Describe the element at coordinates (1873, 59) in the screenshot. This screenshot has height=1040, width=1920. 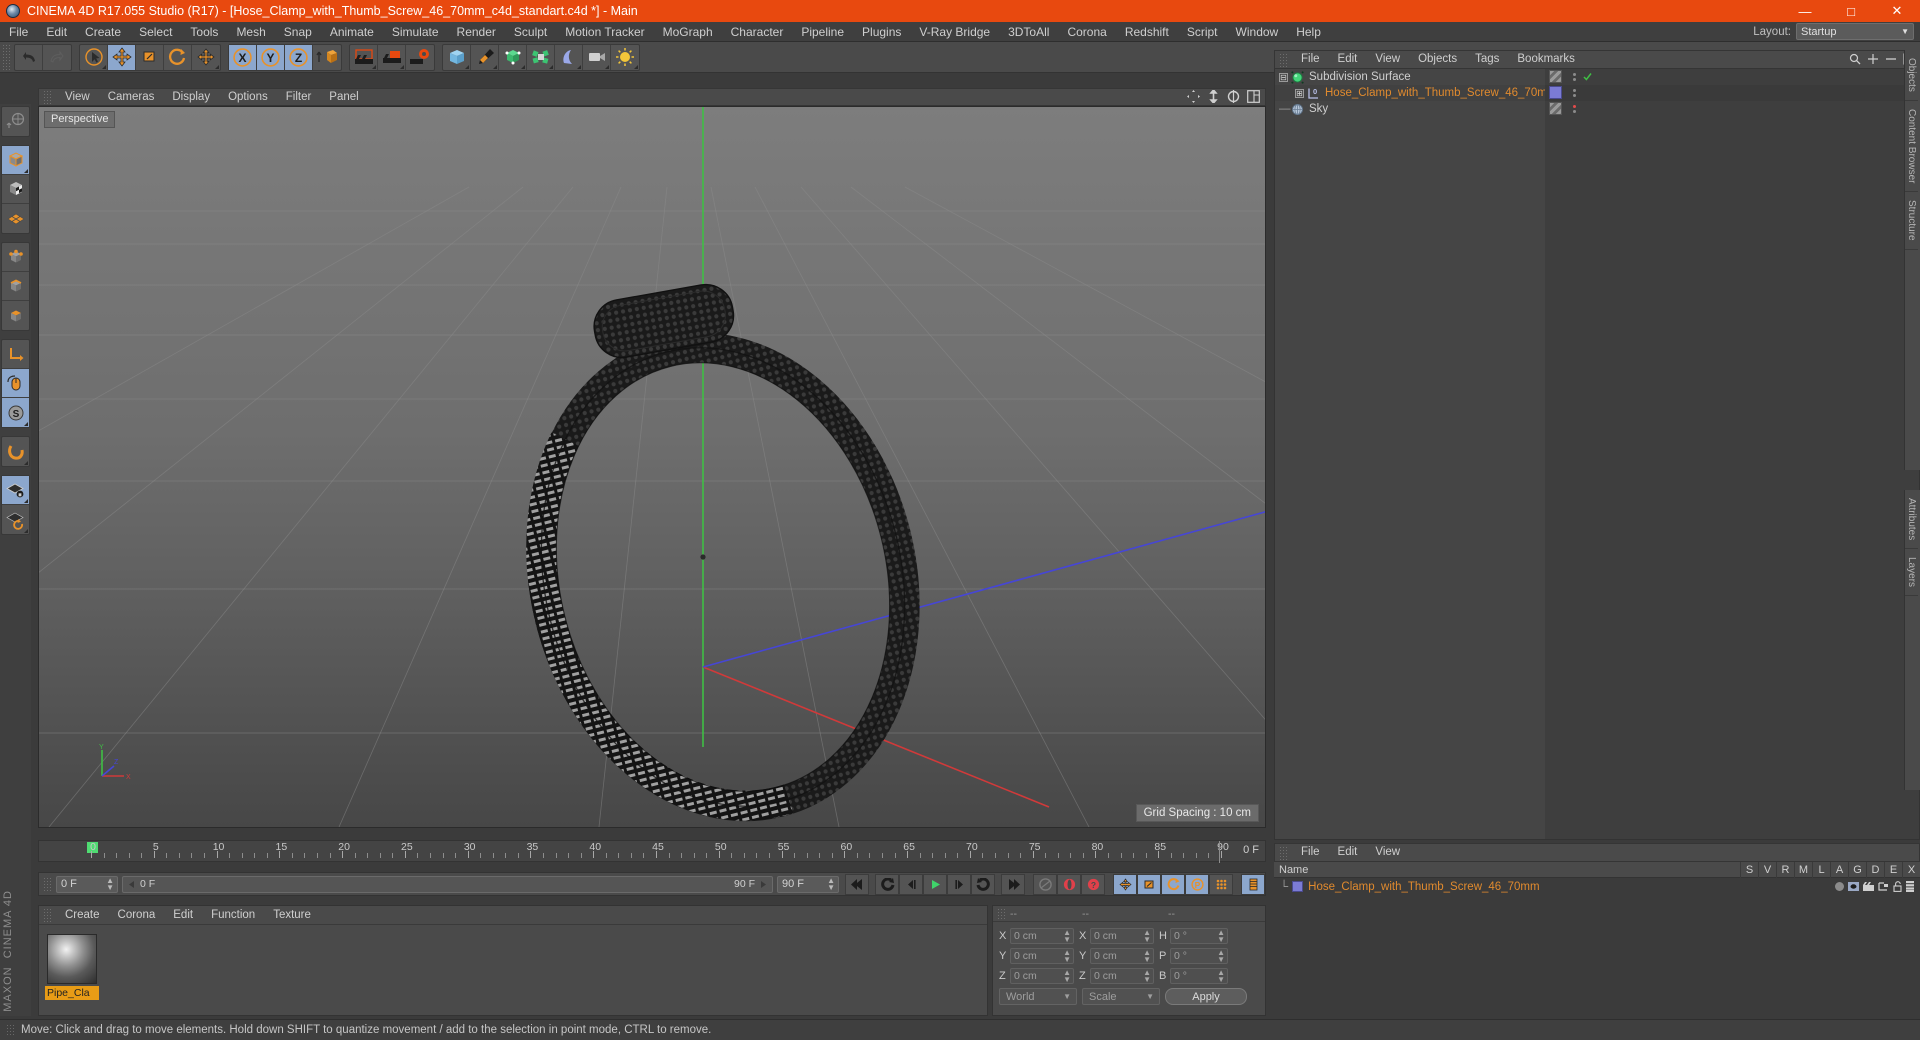
I see `scroll-to-icon` at that location.